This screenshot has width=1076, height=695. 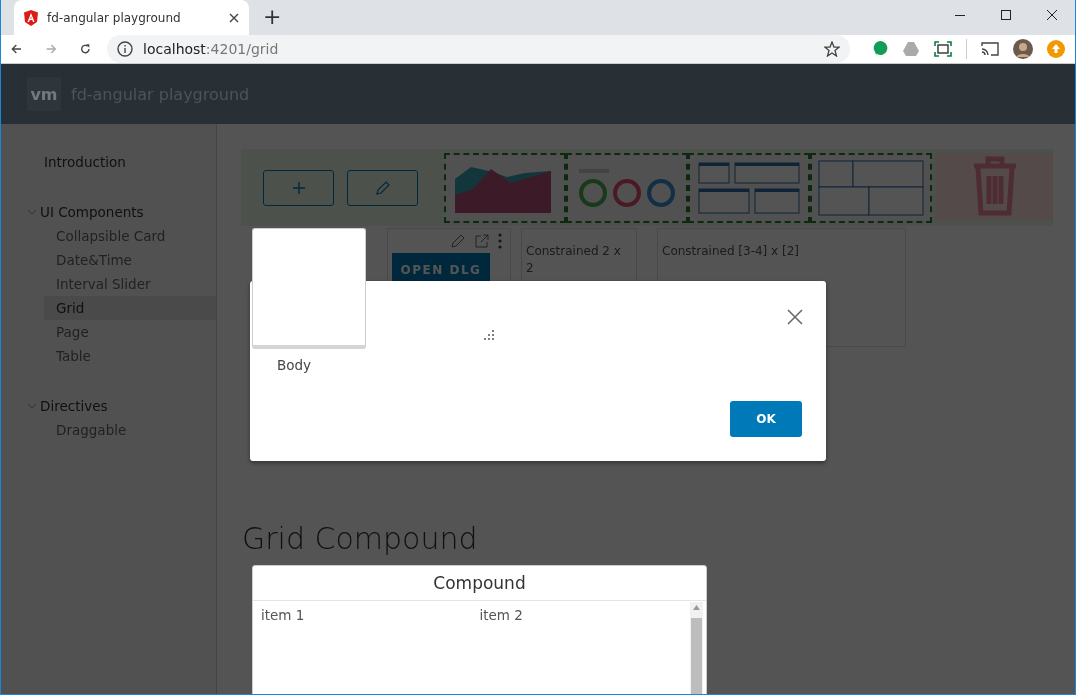 I want to click on tile-label: Constrained [3-4] x [2], so click(x=731, y=251).